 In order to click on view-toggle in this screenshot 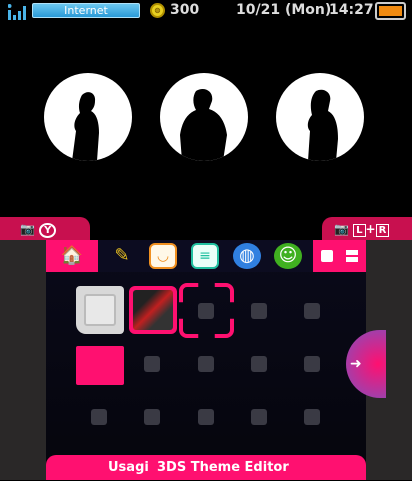, I will do `click(339, 256)`.